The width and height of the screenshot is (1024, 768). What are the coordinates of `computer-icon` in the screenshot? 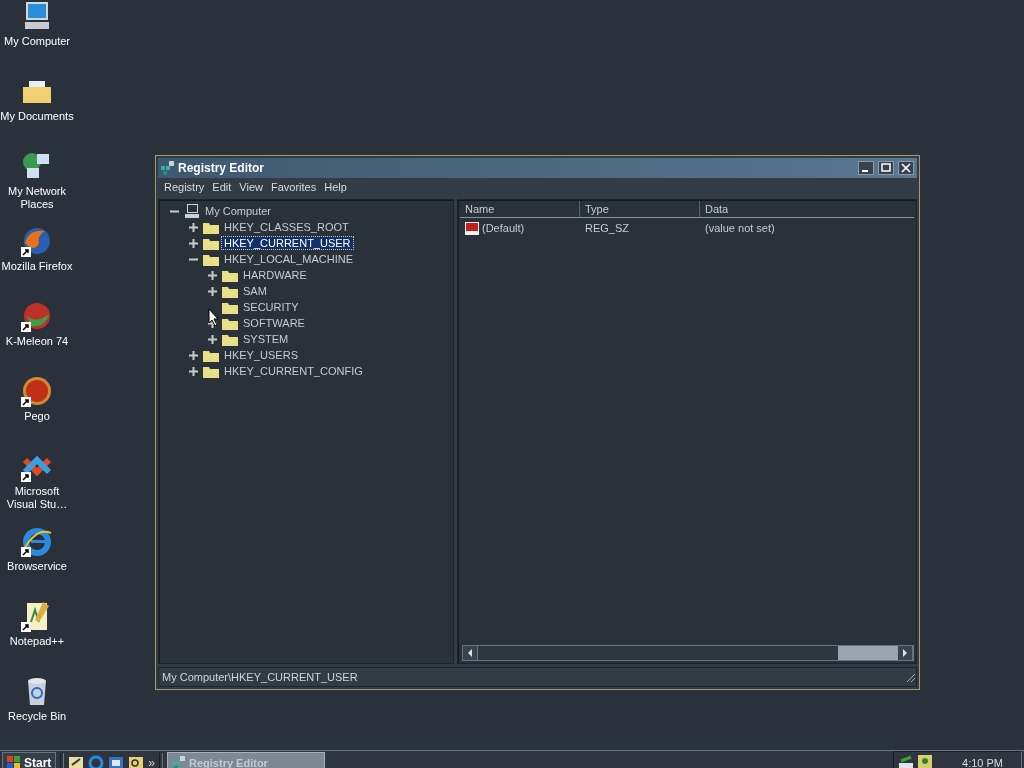 It's located at (192, 211).